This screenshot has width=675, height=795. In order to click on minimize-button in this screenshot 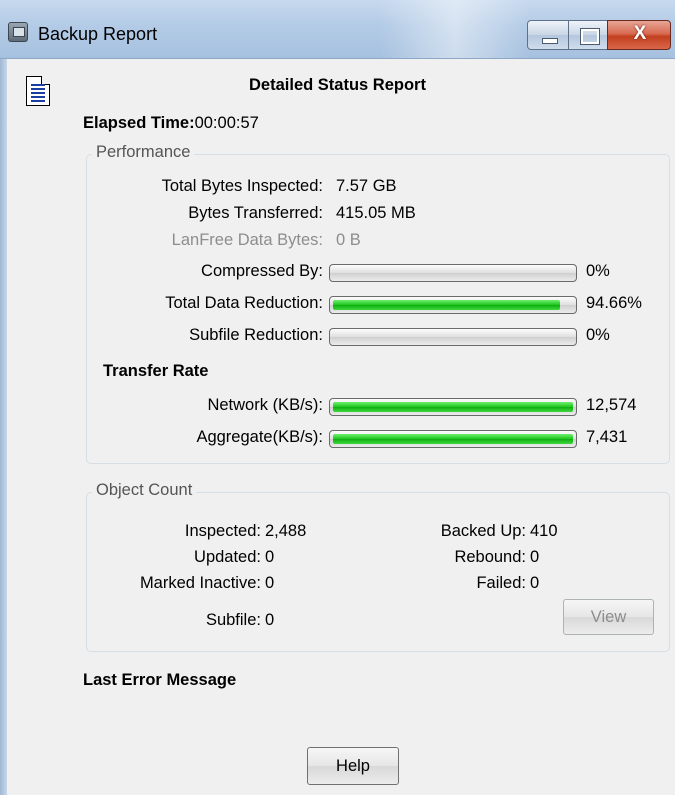, I will do `click(548, 35)`.